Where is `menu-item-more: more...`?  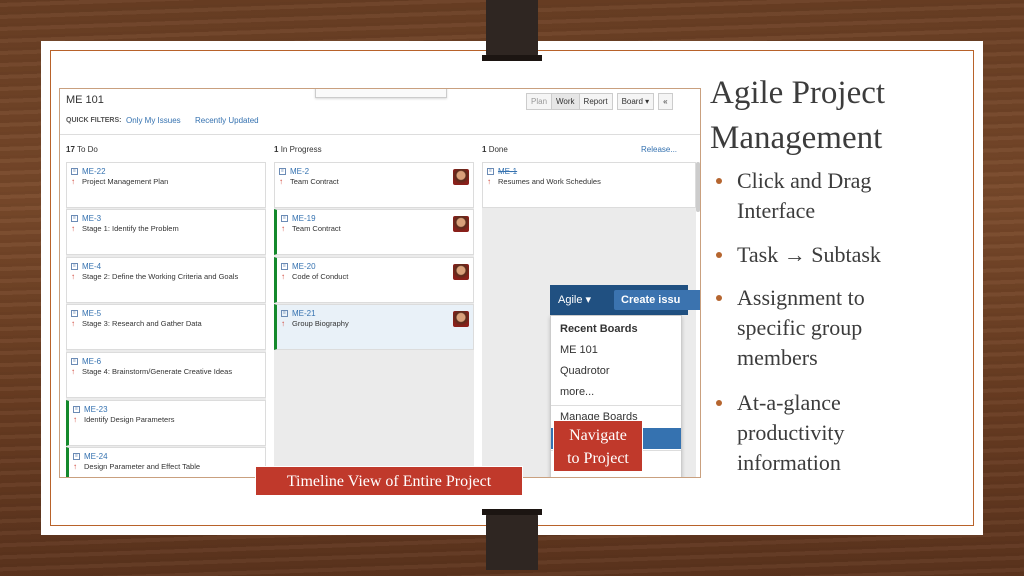 menu-item-more: more... is located at coordinates (616, 392).